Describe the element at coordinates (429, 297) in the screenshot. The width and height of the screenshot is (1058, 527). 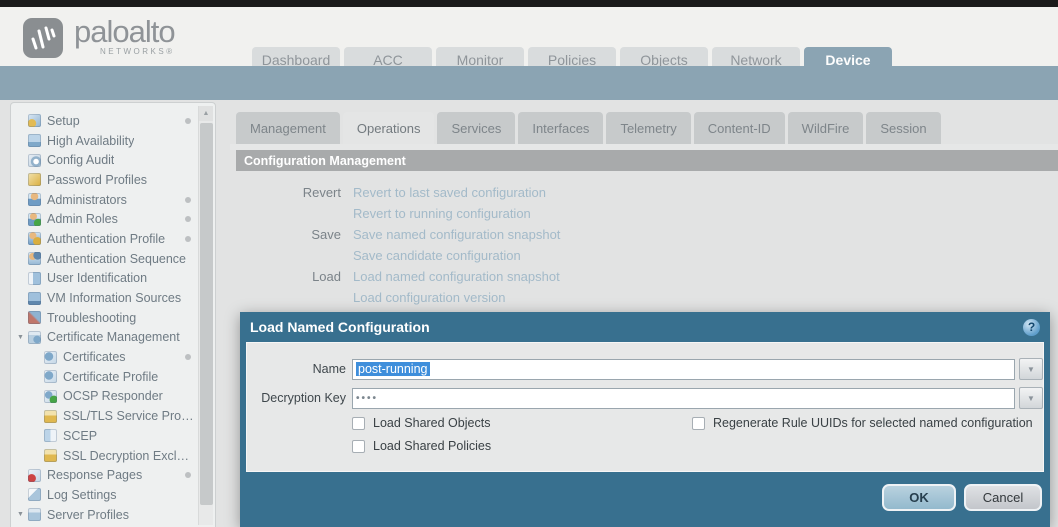
I see `load-config-version-link: Load configuration version` at that location.